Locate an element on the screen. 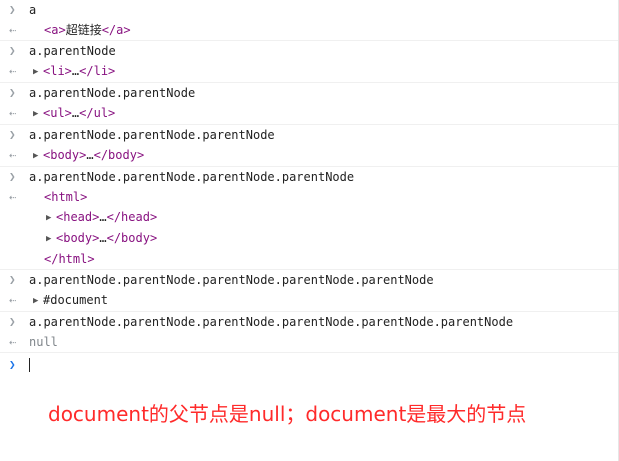 This screenshot has width=619, height=461. console-output-line: ⇠ ▶ <body>…</body> is located at coordinates (309, 155).